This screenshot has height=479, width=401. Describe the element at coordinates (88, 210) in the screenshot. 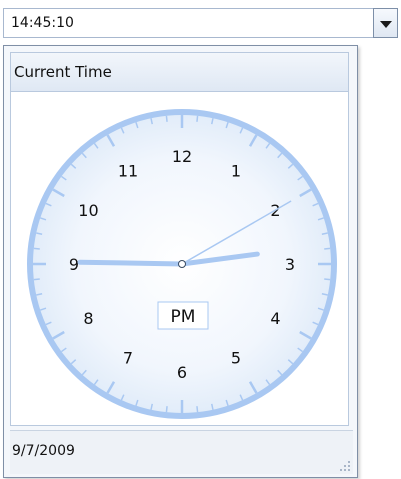

I see `clock-numeral-10: 10` at that location.